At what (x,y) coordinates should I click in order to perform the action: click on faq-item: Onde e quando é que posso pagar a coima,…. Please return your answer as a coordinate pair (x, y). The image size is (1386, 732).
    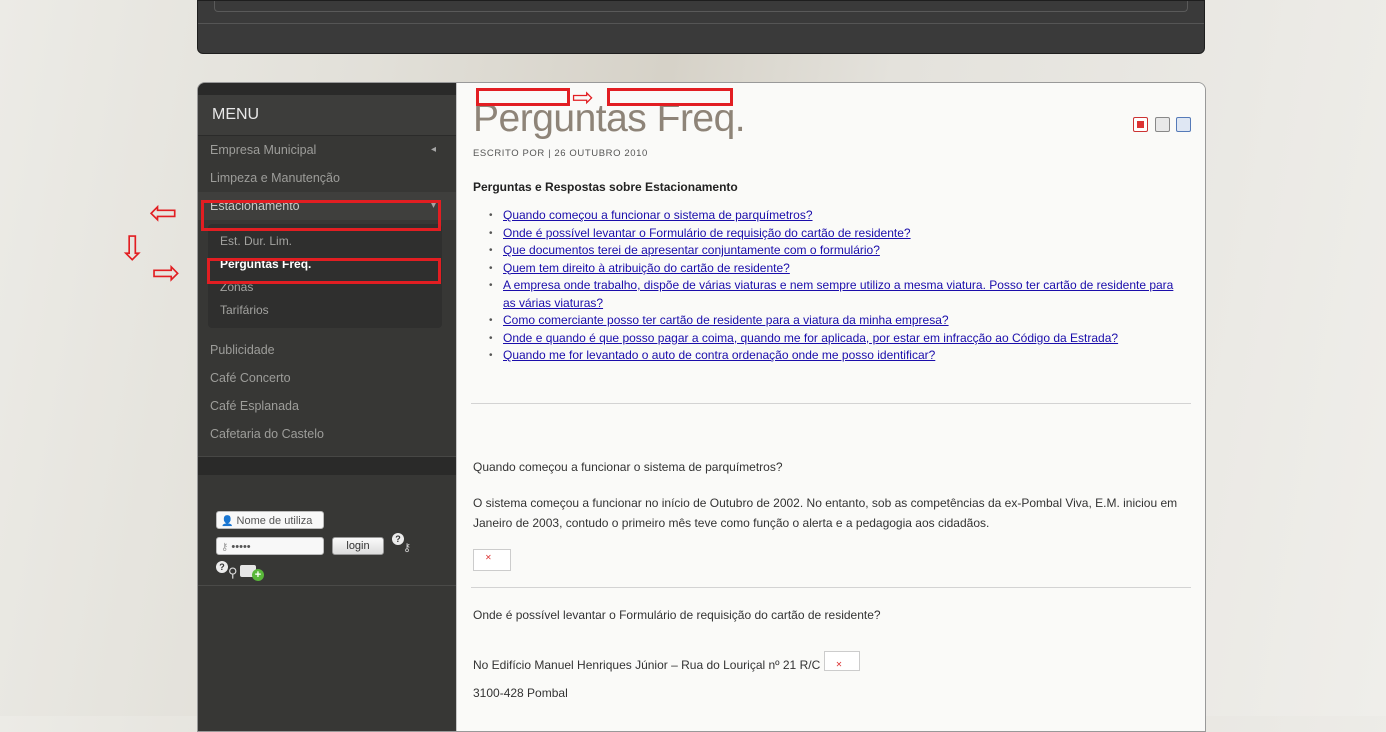
    Looking at the image, I should click on (837, 339).